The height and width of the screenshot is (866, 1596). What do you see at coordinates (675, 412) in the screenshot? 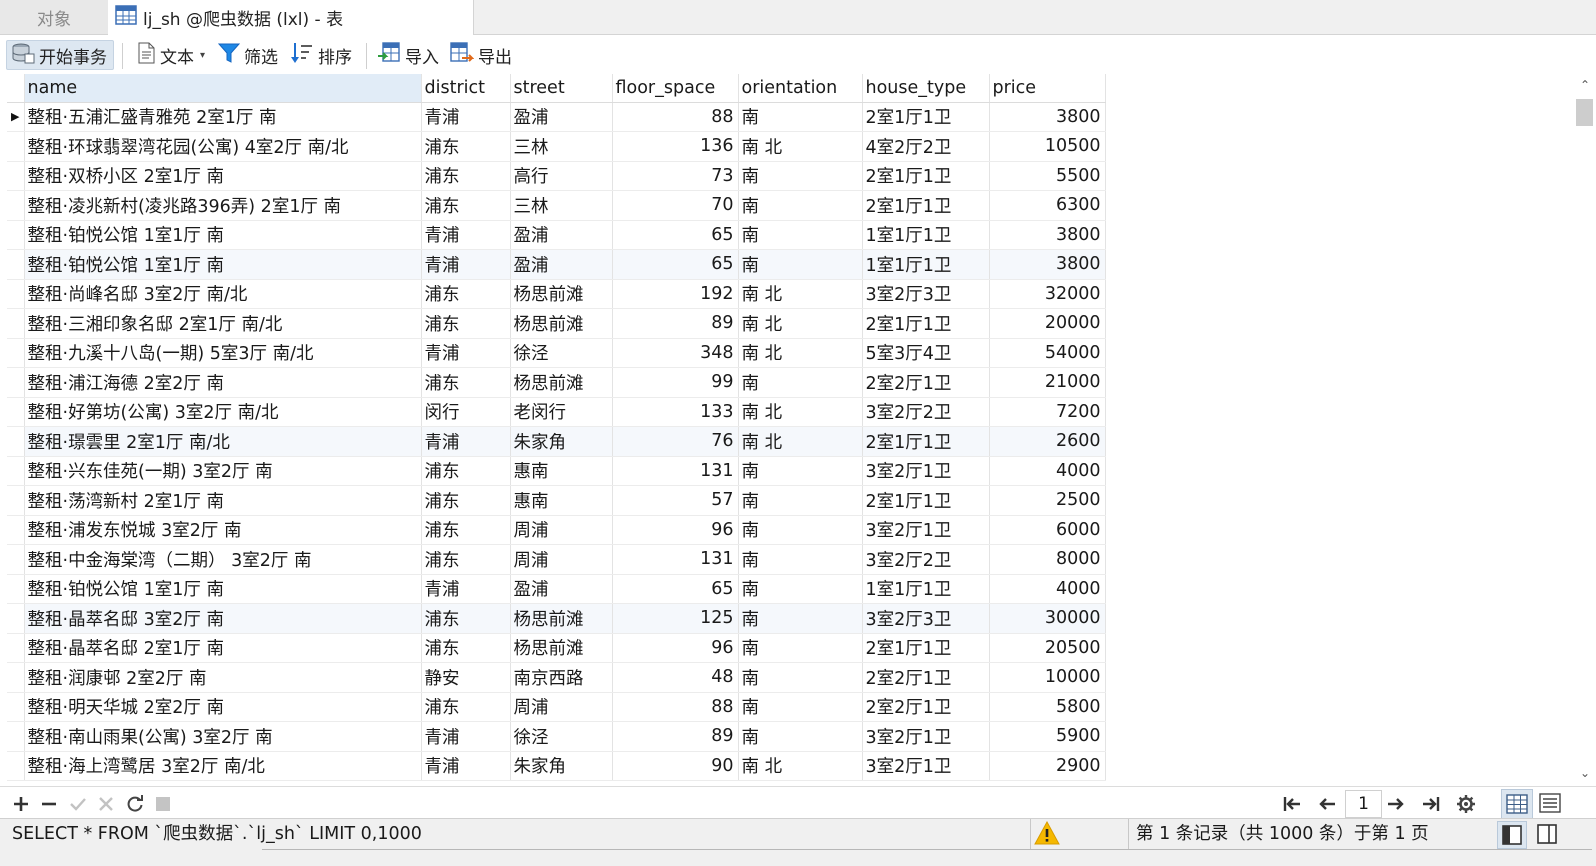
I see `cell-floor-space: 133` at bounding box center [675, 412].